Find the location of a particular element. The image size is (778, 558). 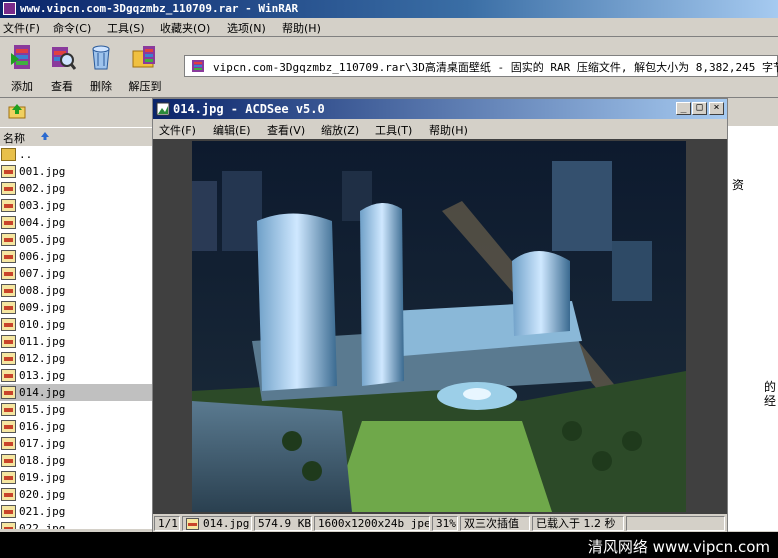

file-row: 006.jpg is located at coordinates (76, 256).